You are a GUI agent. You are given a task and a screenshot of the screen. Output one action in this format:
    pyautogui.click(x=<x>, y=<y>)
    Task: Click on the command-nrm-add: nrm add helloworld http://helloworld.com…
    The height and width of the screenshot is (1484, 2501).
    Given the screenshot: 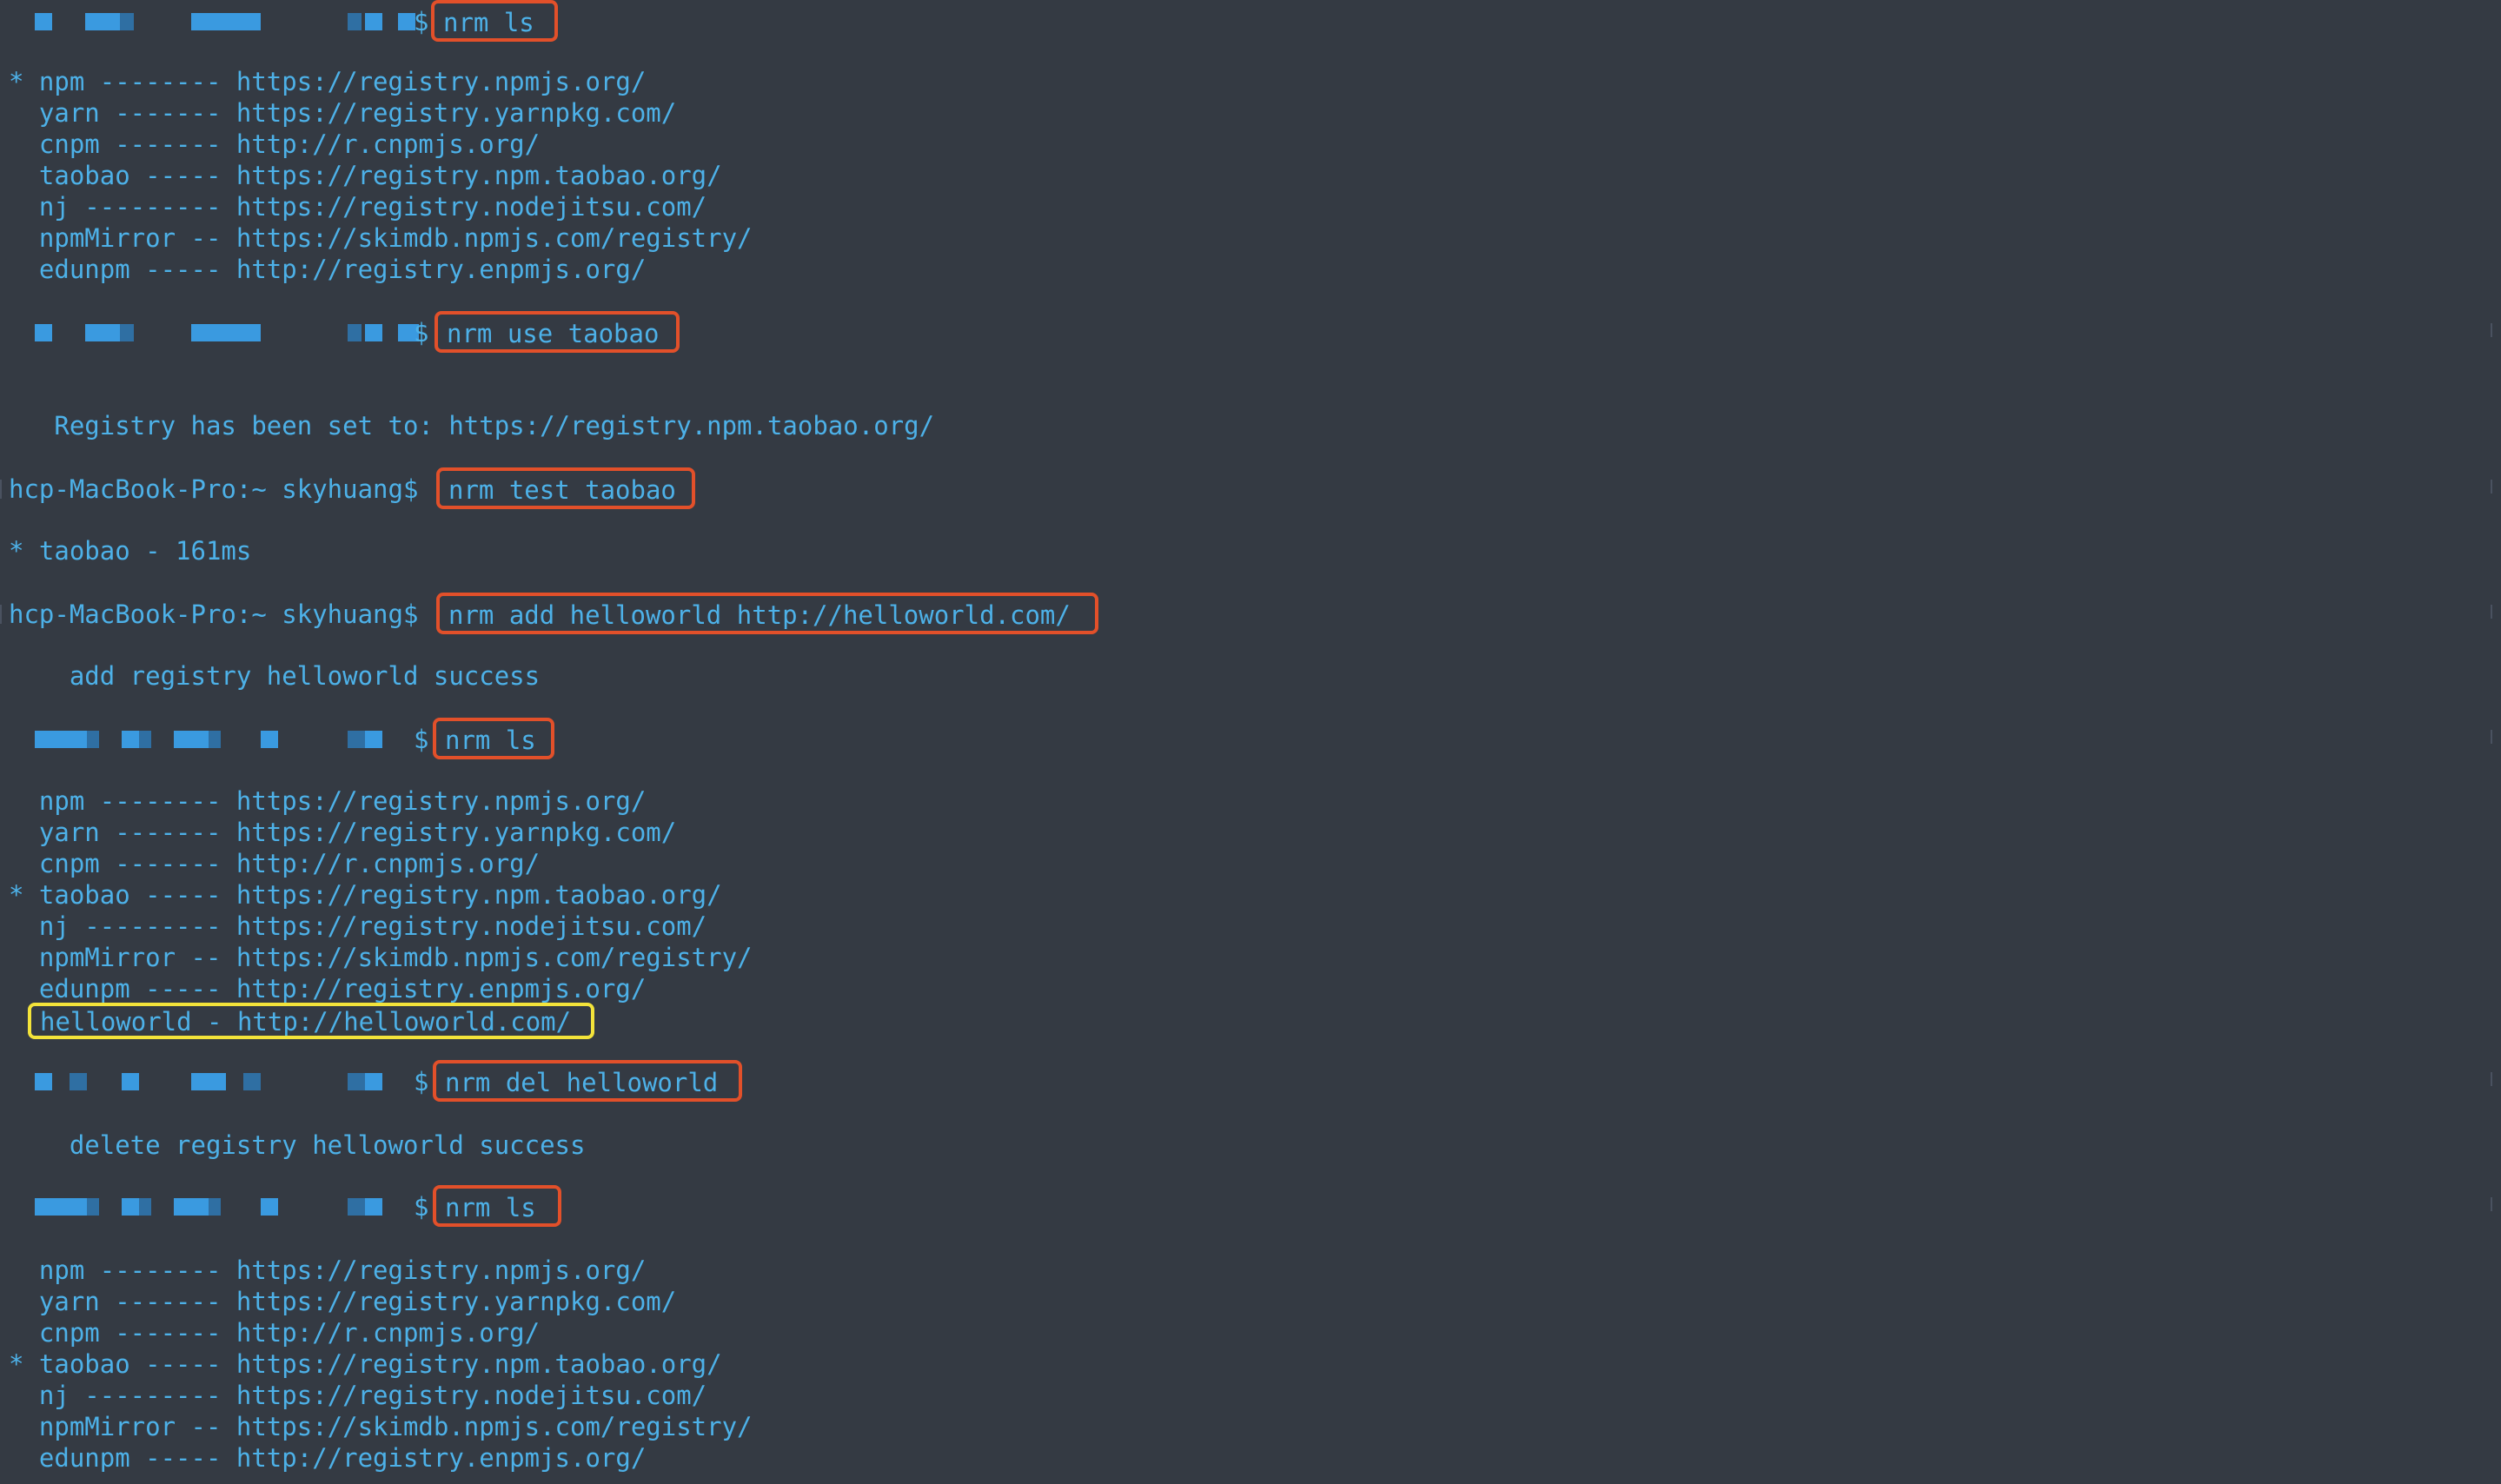 What is the action you would take?
    pyautogui.click(x=767, y=613)
    